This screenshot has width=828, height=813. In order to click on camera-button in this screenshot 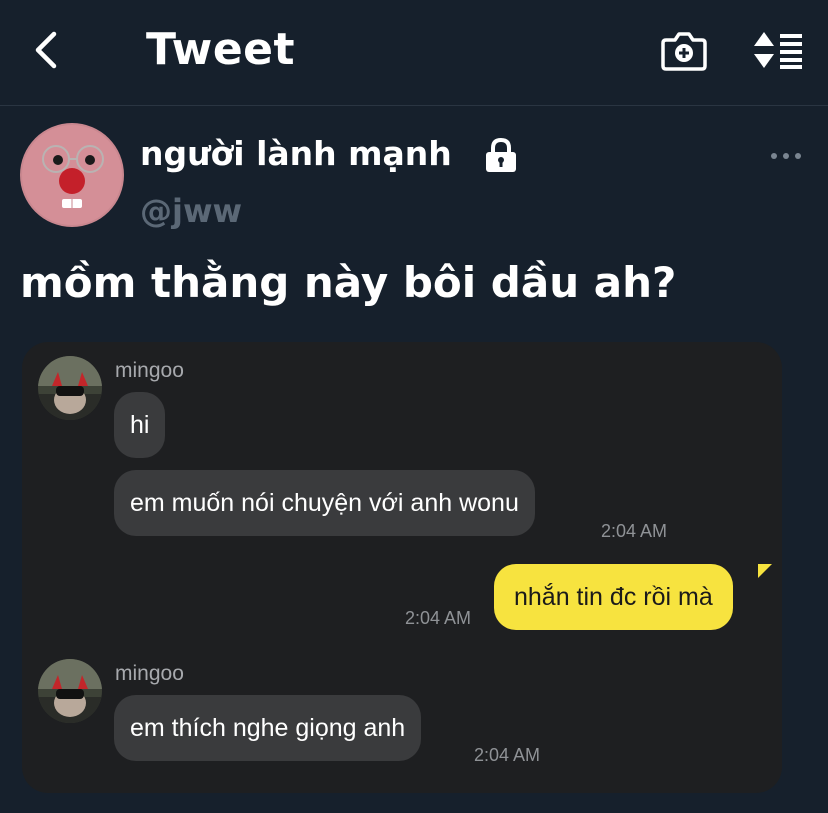, I will do `click(684, 51)`.